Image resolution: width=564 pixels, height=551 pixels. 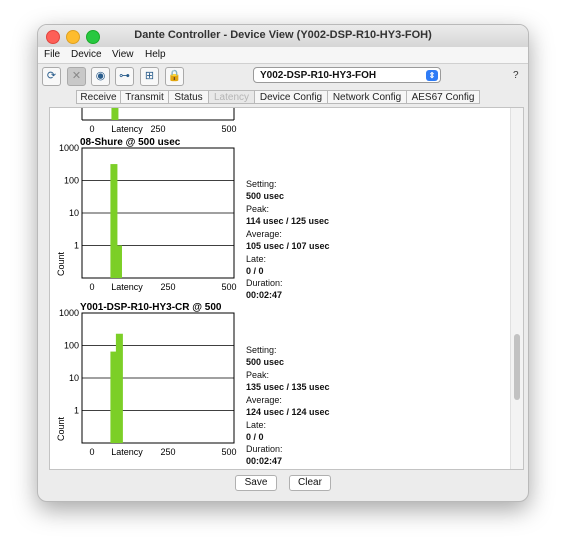 What do you see at coordinates (443, 97) in the screenshot?
I see `tab-aes67-config: AES67 Config` at bounding box center [443, 97].